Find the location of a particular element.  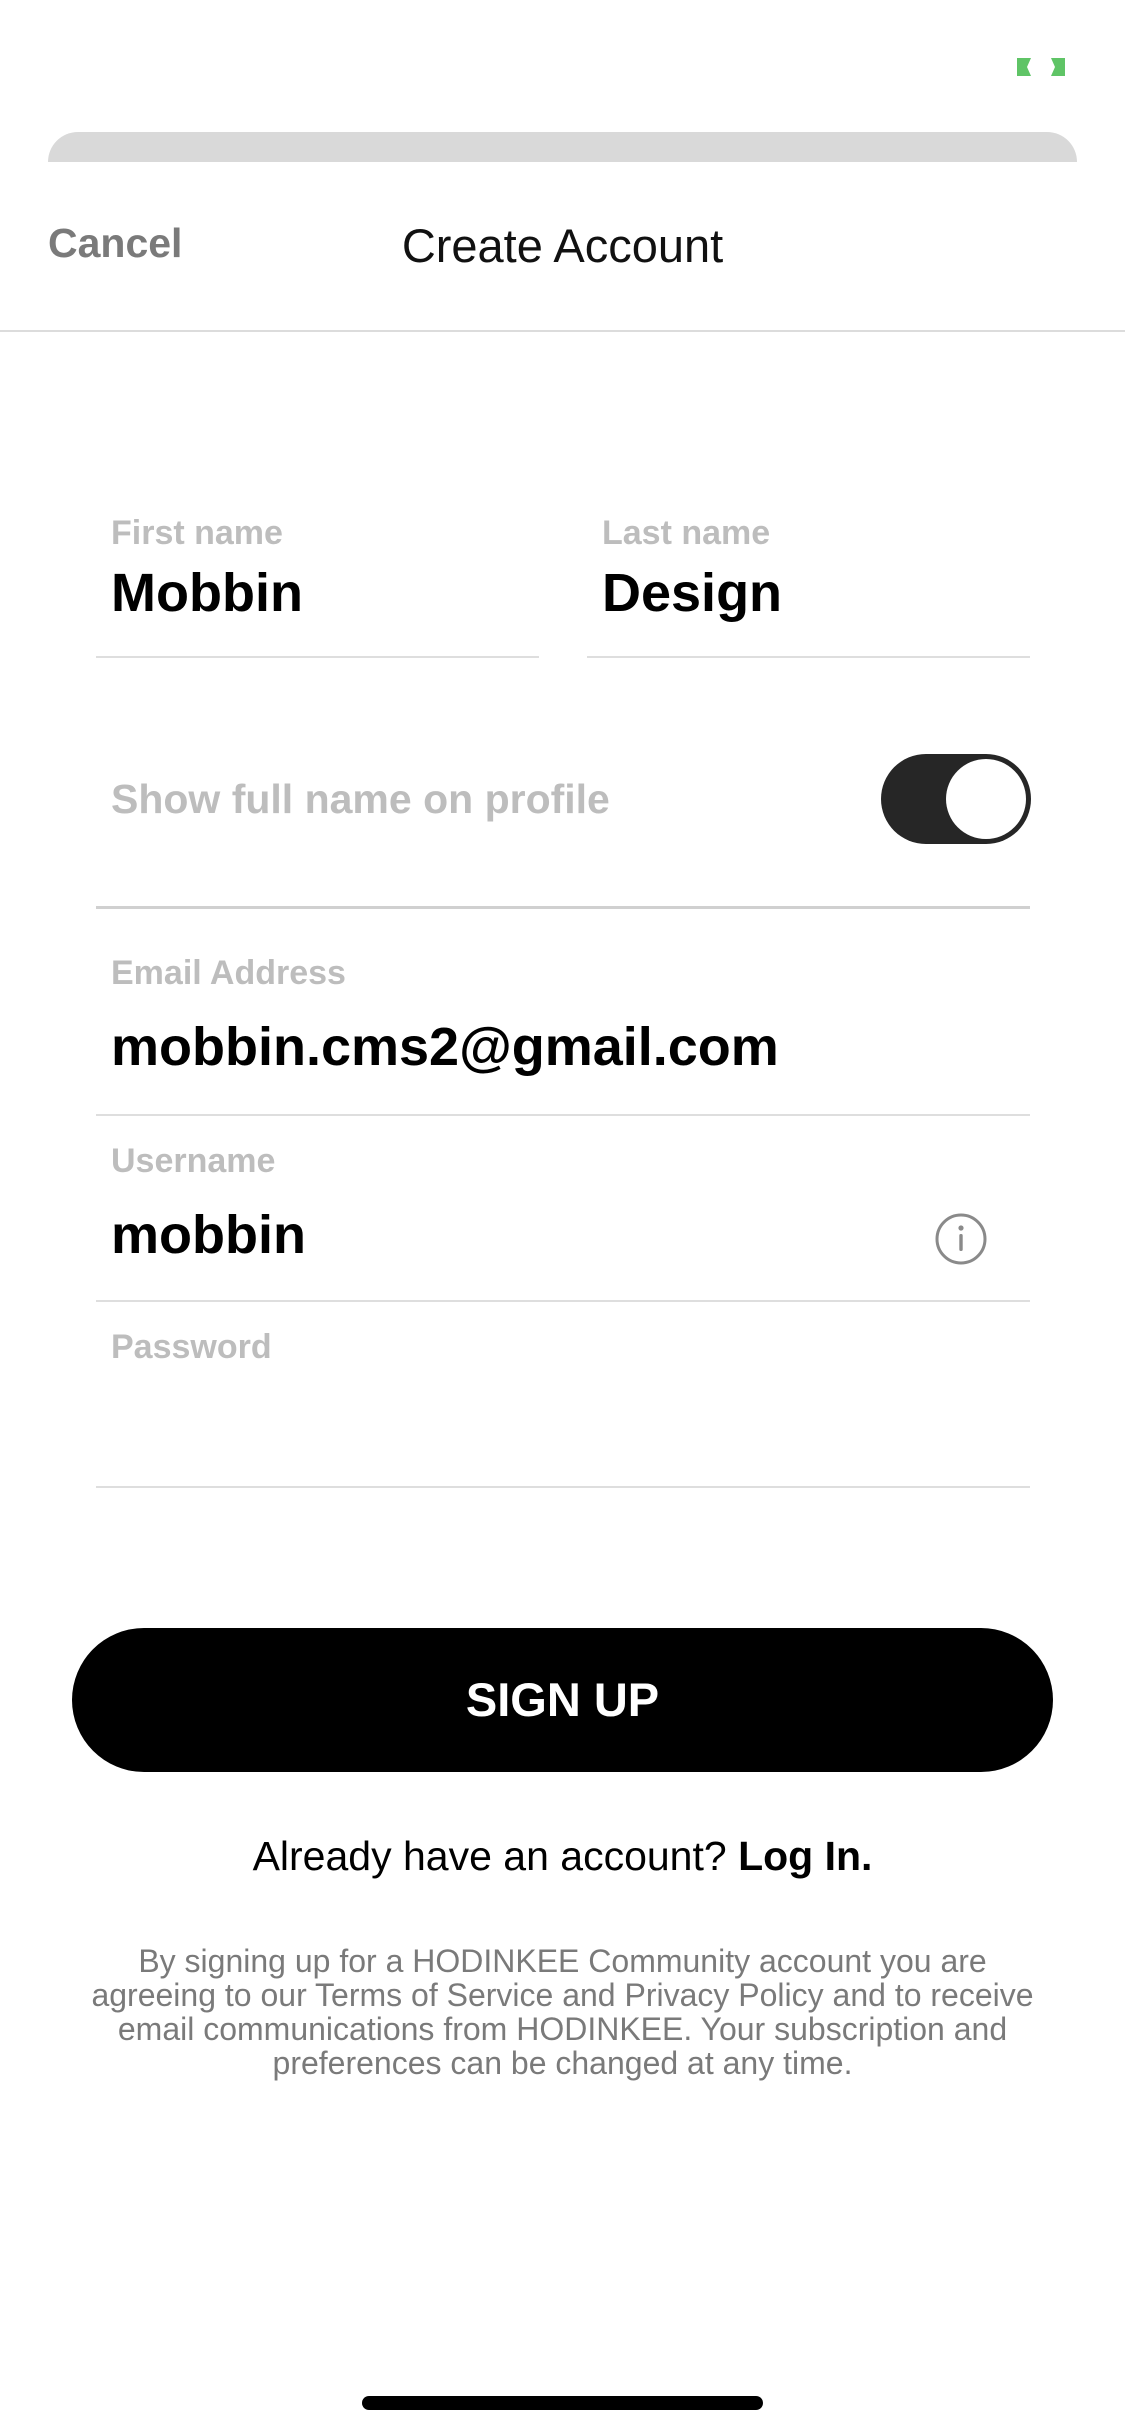

email-label: Email Address is located at coordinates (228, 973).